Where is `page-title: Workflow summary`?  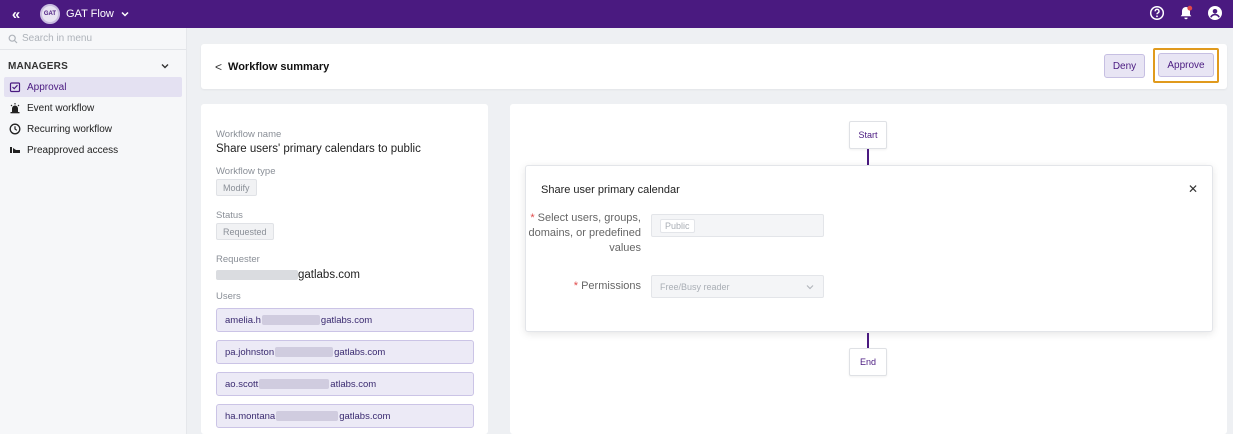 page-title: Workflow summary is located at coordinates (279, 67).